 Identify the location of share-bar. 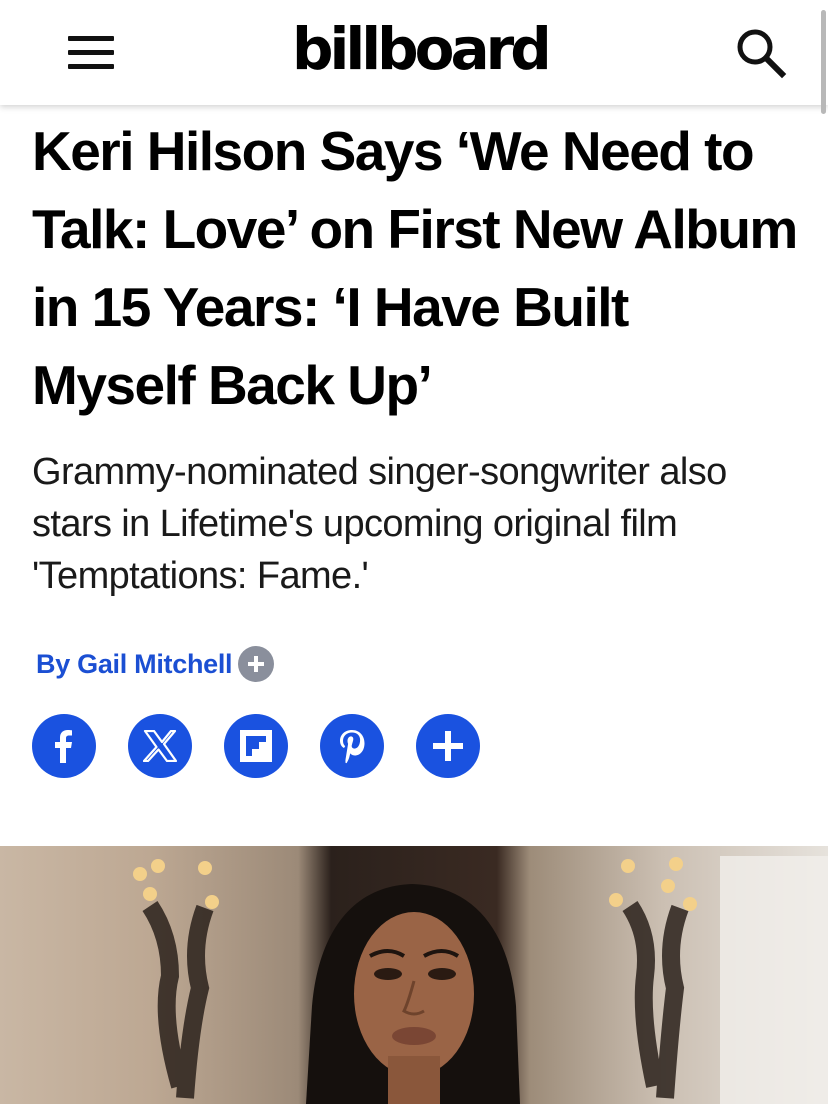
(272, 746).